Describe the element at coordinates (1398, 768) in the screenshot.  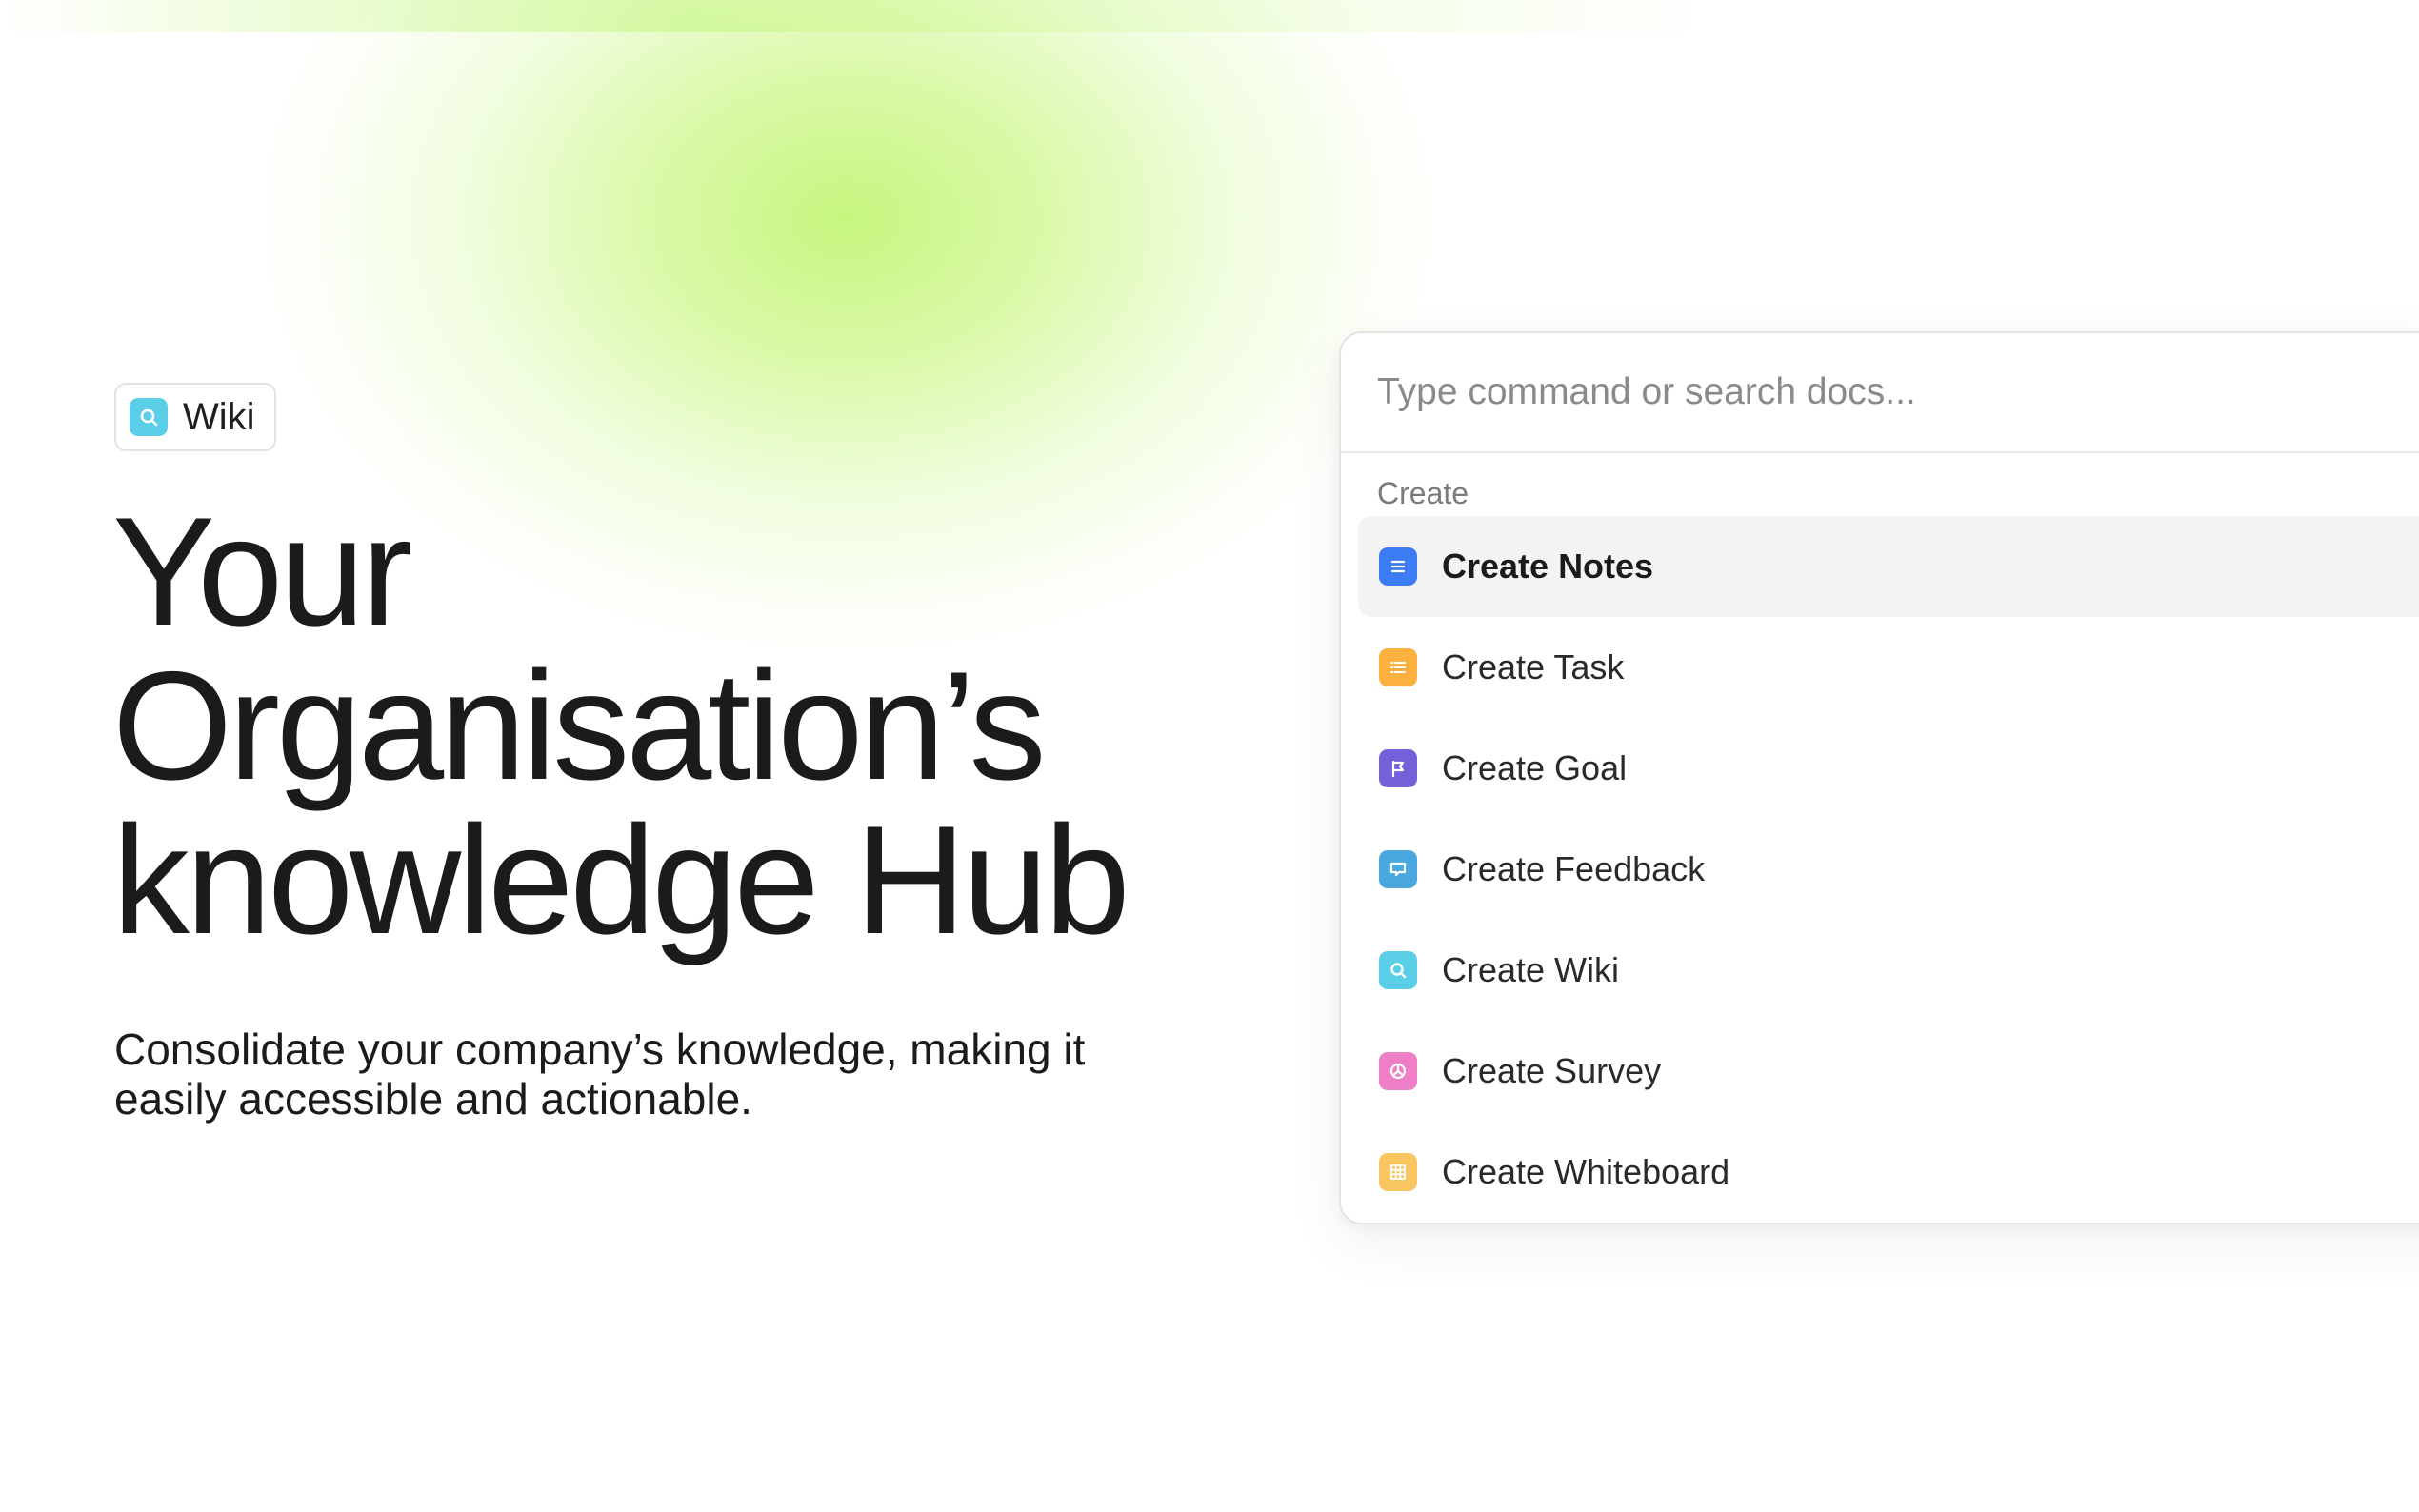
I see `flag-icon` at that location.